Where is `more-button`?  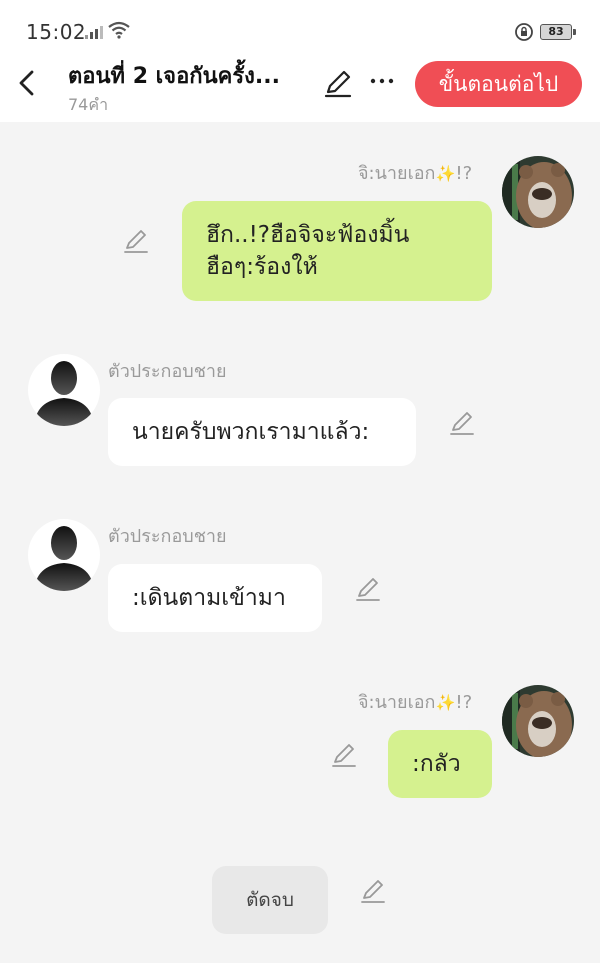 more-button is located at coordinates (382, 79).